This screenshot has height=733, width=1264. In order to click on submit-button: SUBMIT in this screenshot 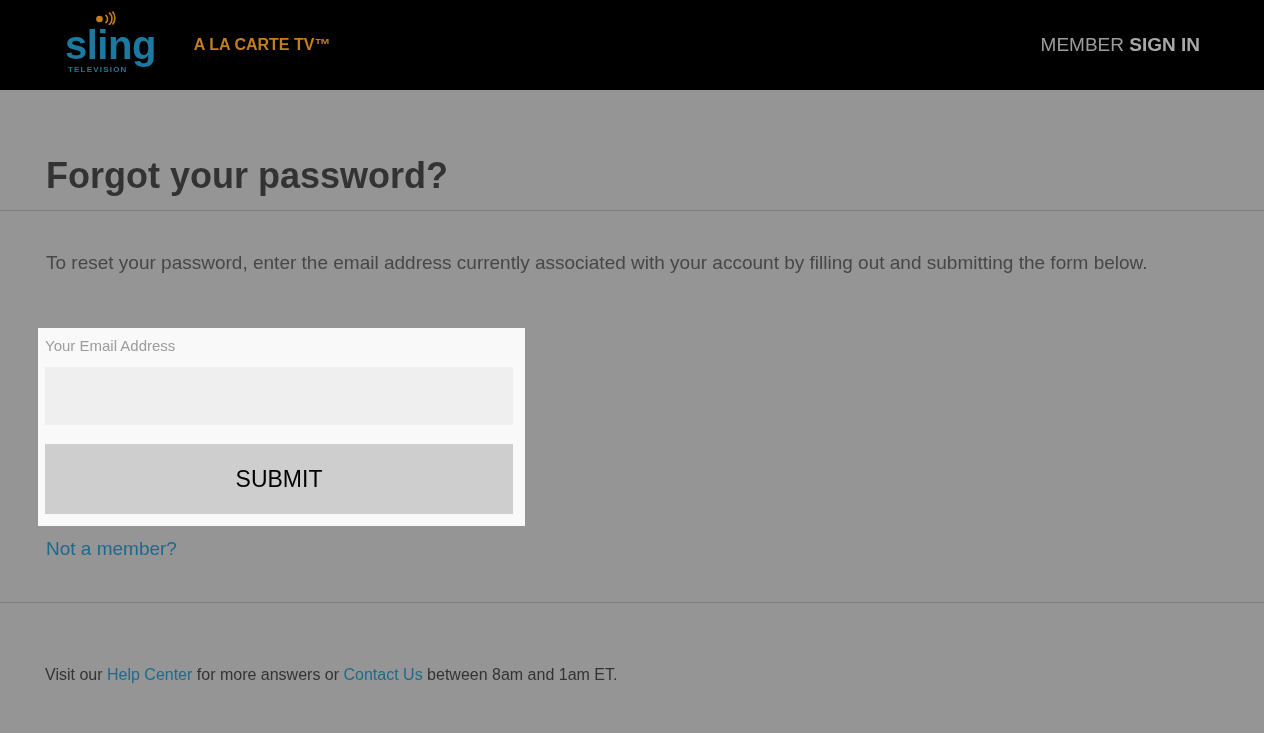, I will do `click(279, 479)`.